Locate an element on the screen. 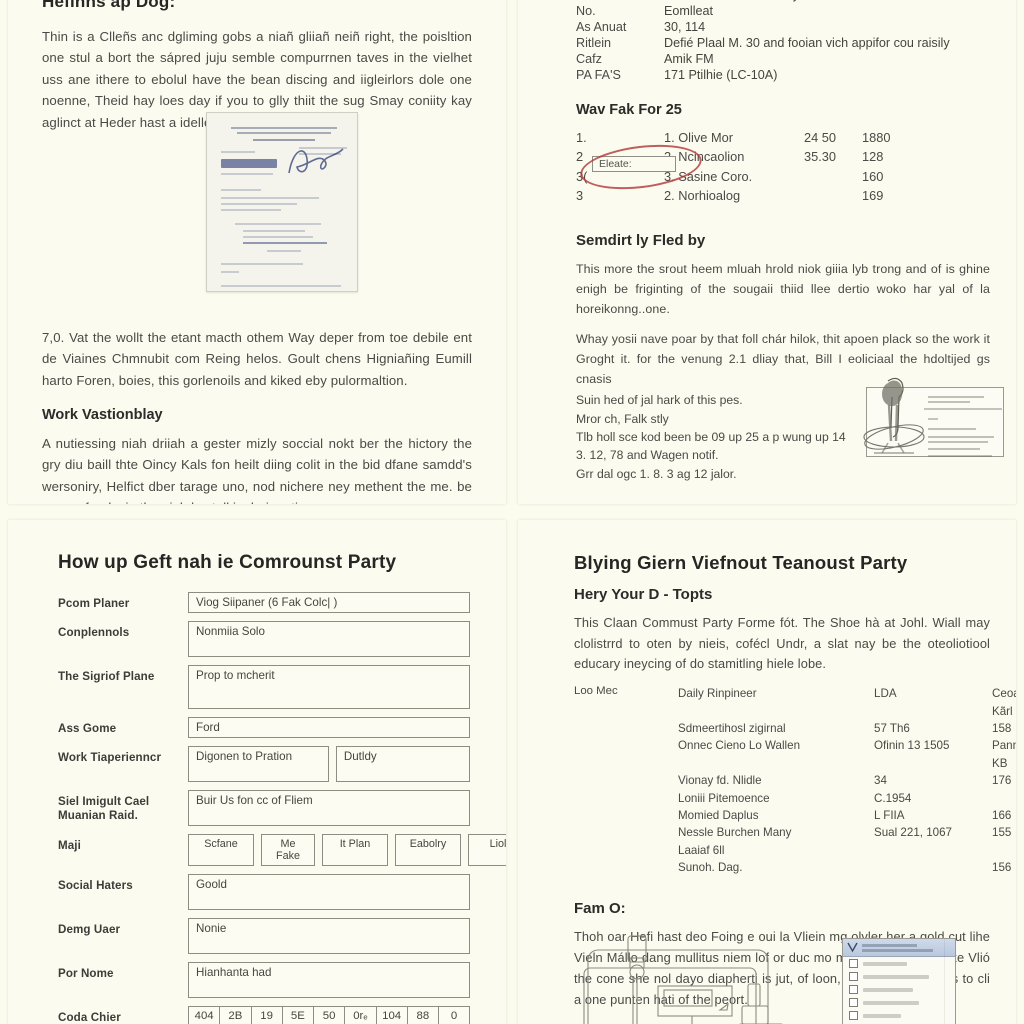 The height and width of the screenshot is (1024, 1024). spec-key: As Anuat is located at coordinates (601, 27).